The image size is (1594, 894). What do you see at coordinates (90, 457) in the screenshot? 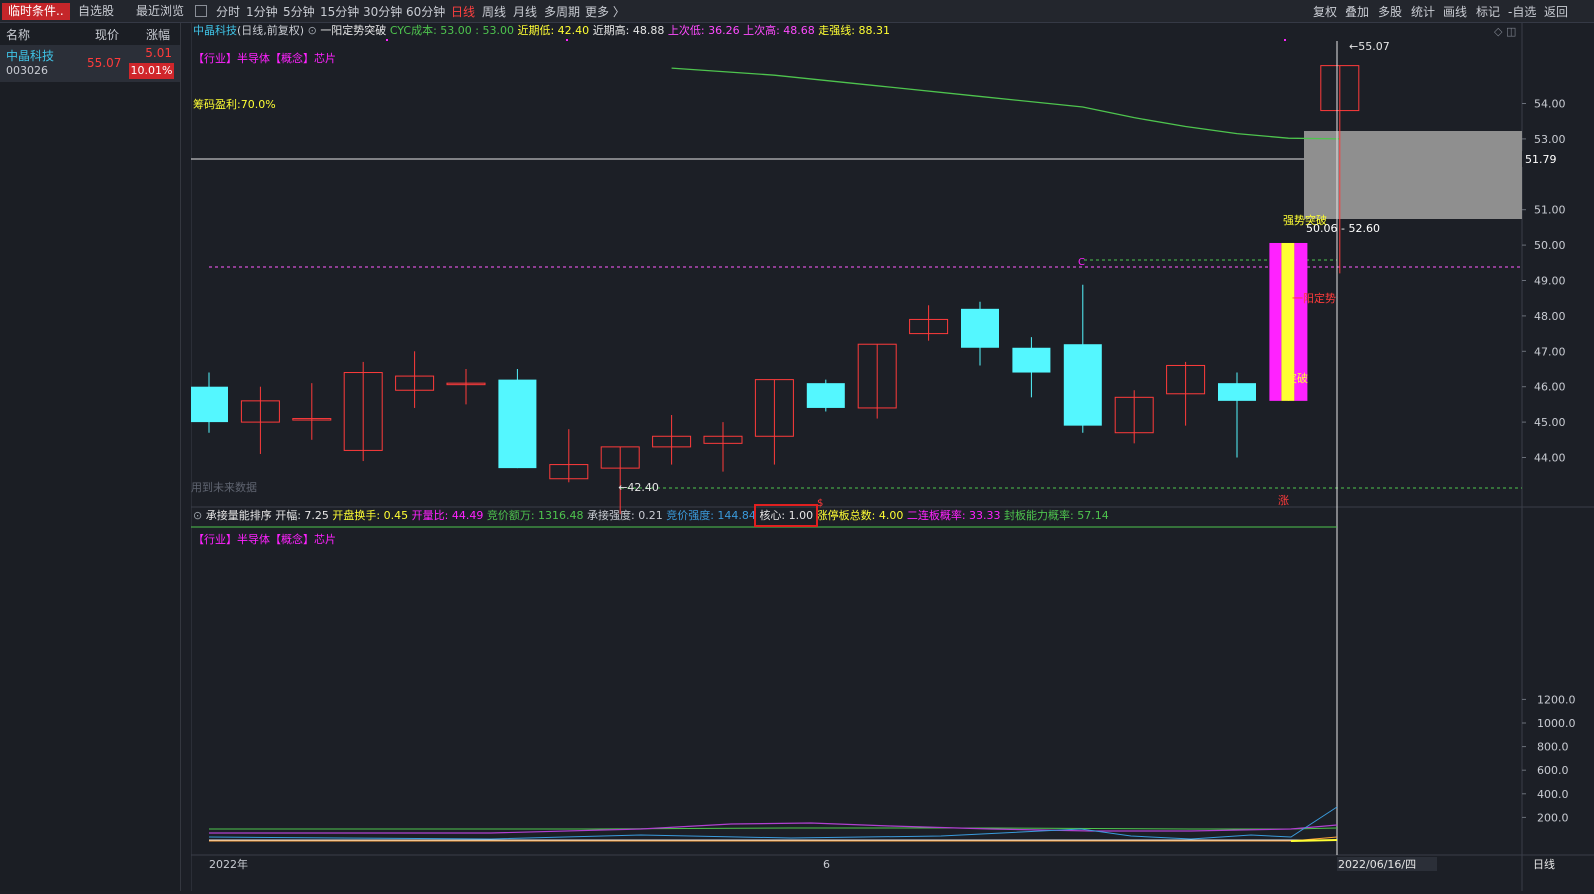
I see `stock-list-panel: 名称 现价 涨幅 中晶科技 003026 55.07 5.01 10.01%` at bounding box center [90, 457].